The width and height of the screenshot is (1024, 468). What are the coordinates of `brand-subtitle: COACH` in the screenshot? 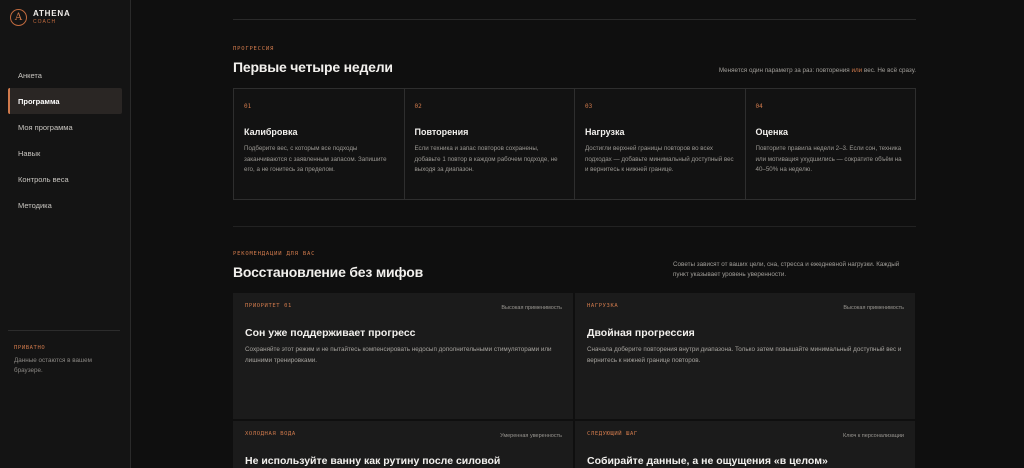 It's located at (45, 22).